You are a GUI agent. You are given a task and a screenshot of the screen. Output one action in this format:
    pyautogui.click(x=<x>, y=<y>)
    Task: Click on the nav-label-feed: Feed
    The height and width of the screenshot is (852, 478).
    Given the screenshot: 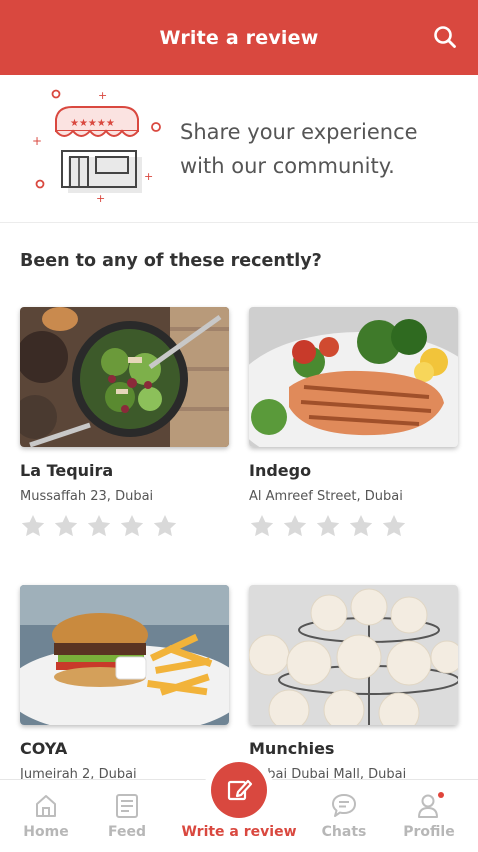 What is the action you would take?
    pyautogui.click(x=126, y=832)
    